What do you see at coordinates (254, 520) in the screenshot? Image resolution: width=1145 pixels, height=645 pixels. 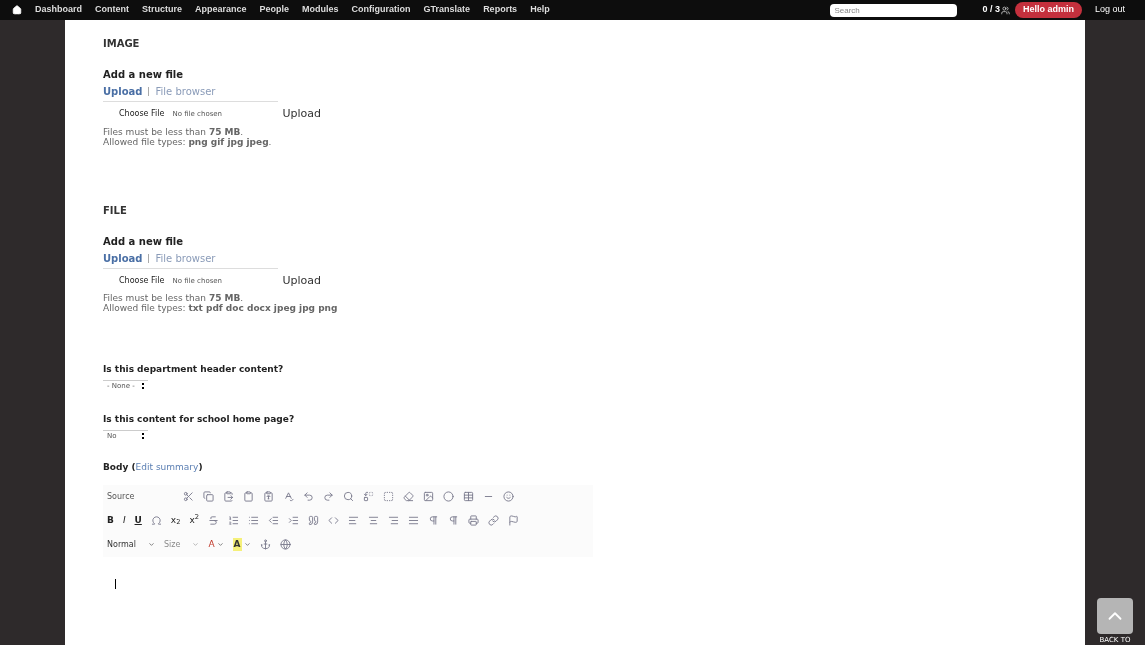 I see `bullet-list-icon` at bounding box center [254, 520].